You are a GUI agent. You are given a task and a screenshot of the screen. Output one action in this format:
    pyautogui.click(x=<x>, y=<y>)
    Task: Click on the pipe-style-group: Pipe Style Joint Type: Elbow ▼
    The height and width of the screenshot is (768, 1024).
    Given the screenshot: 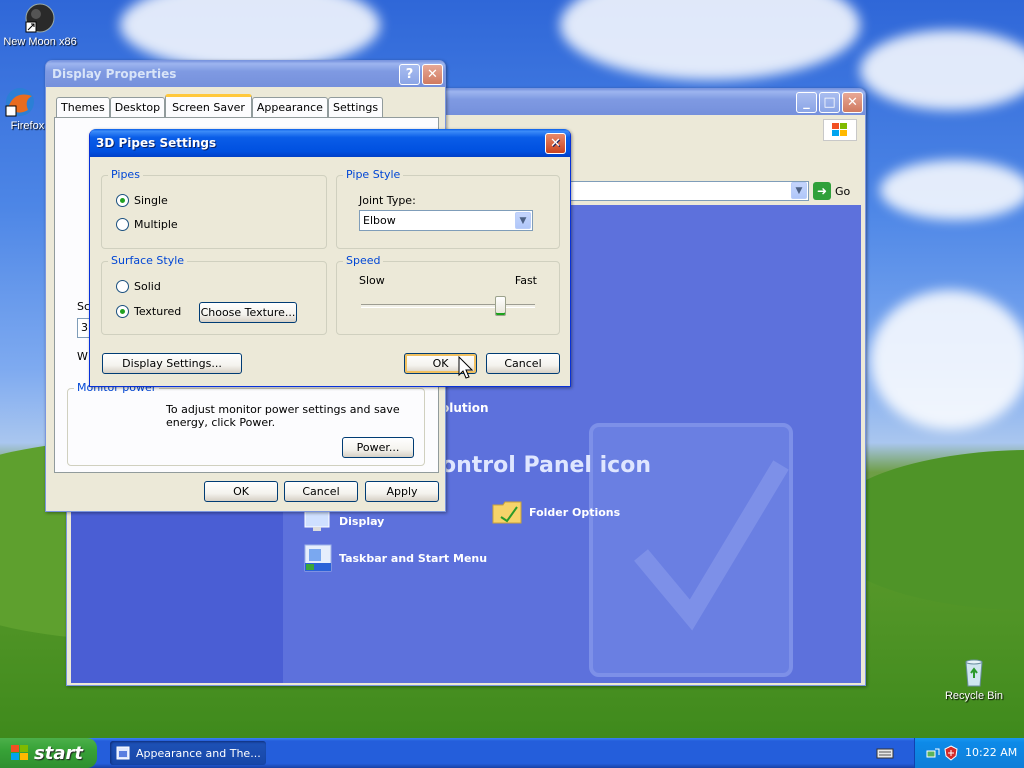 What is the action you would take?
    pyautogui.click(x=448, y=208)
    